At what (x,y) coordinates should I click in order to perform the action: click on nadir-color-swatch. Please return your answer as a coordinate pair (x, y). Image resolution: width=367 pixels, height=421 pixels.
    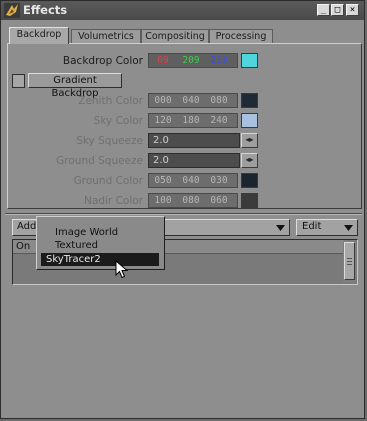
    Looking at the image, I should click on (249, 200).